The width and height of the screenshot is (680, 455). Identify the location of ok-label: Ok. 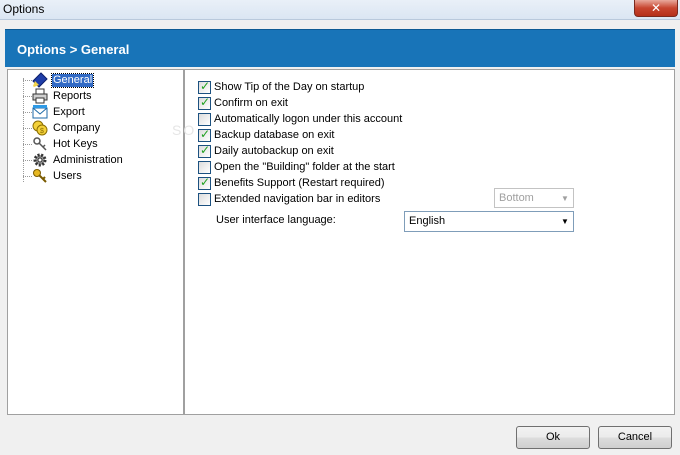
(553, 437).